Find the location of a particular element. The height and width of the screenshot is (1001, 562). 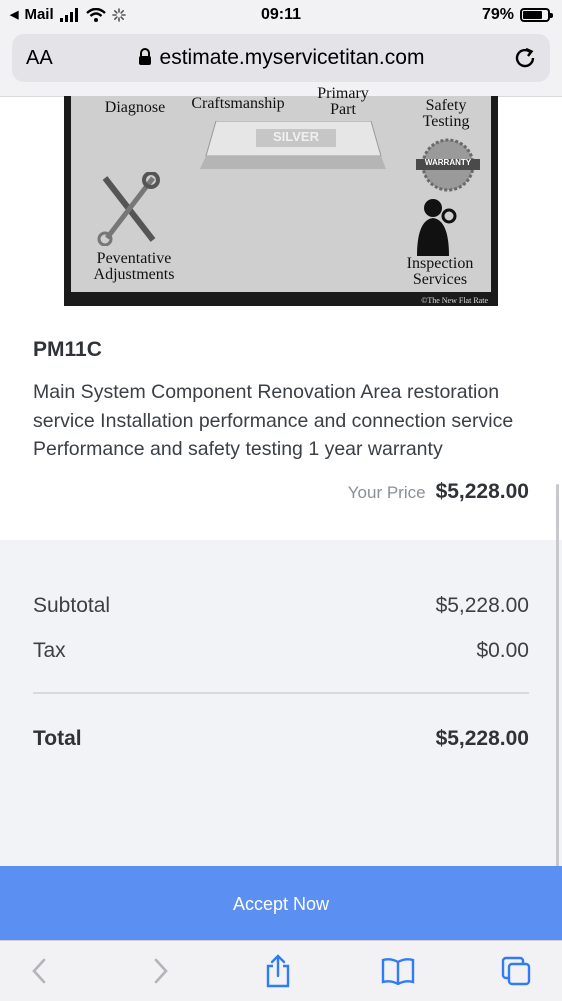

lock-icon is located at coordinates (144, 56).